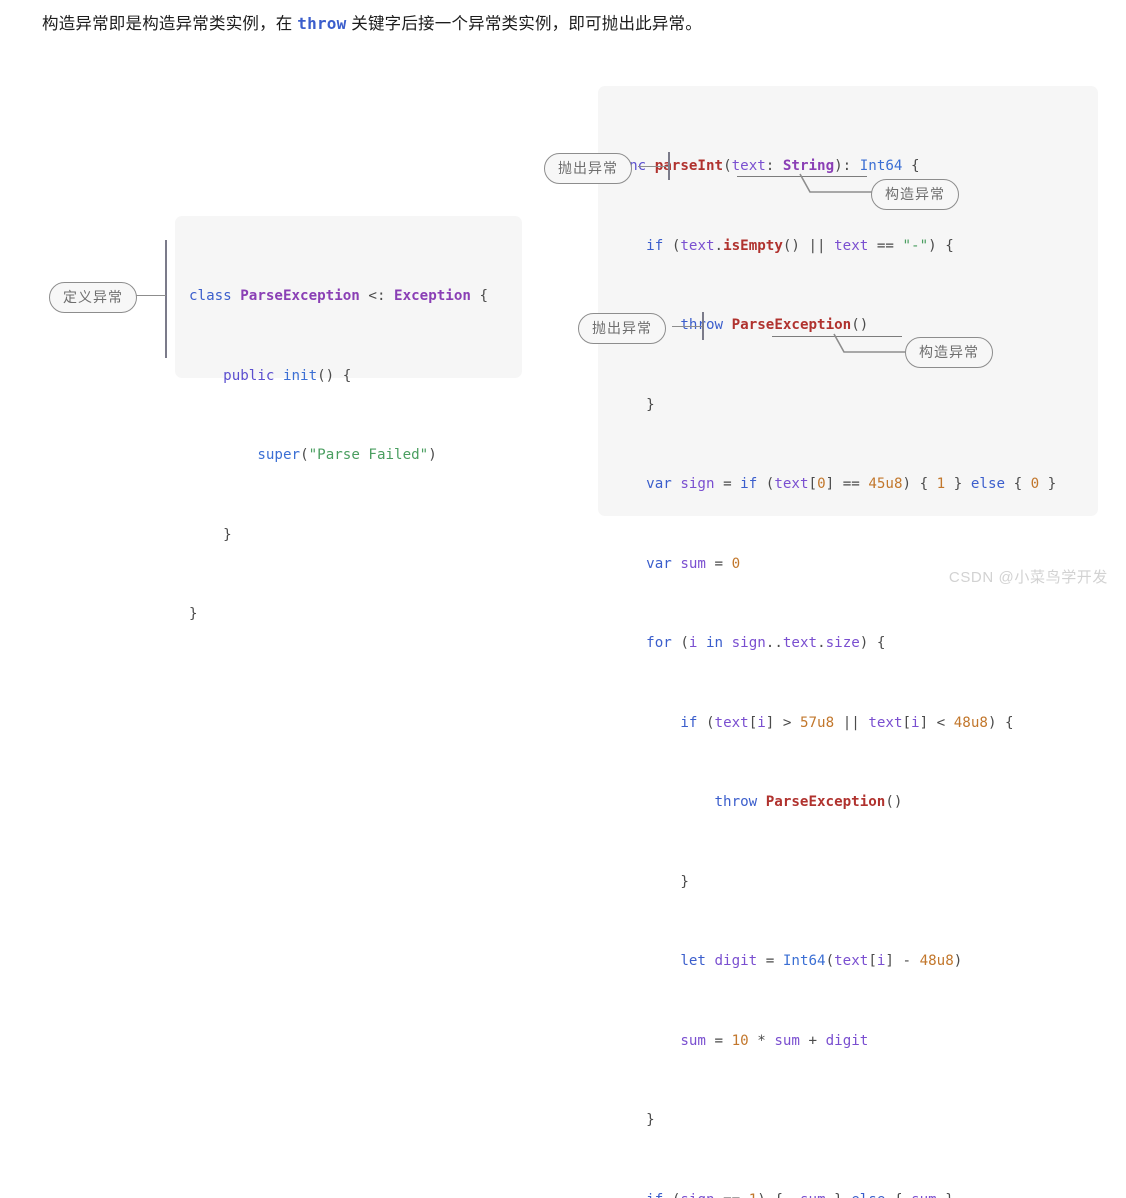 This screenshot has width=1126, height=1198. Describe the element at coordinates (855, 643) in the screenshot. I see `code-line: for (i in sign..text.size) {` at that location.